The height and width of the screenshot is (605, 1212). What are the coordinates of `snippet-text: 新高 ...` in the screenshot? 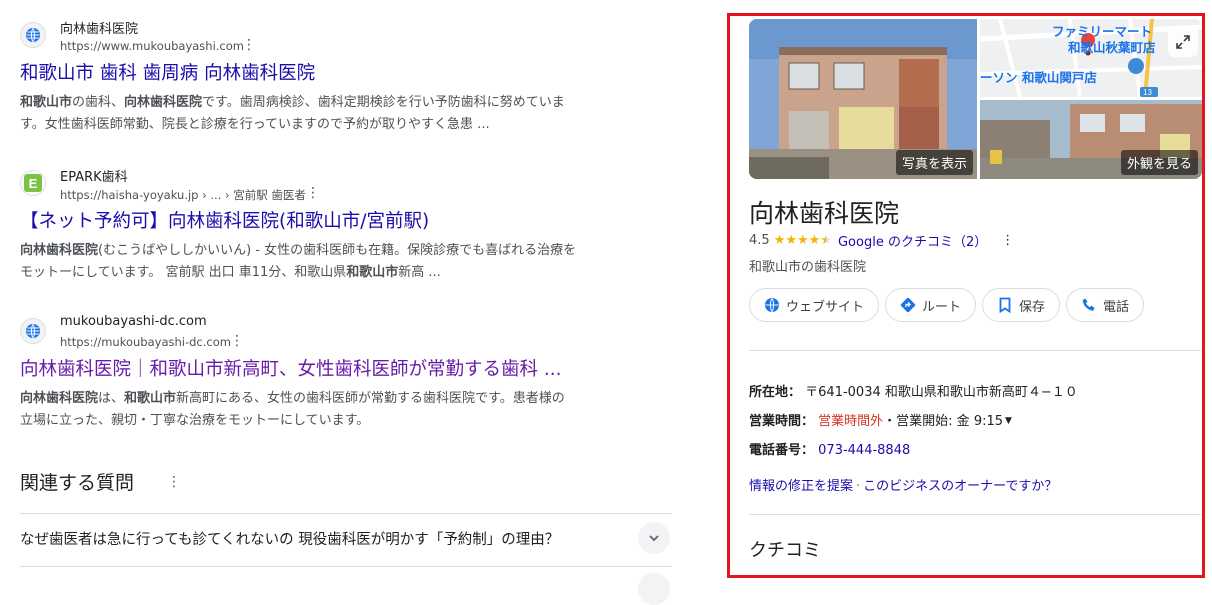 It's located at (419, 272).